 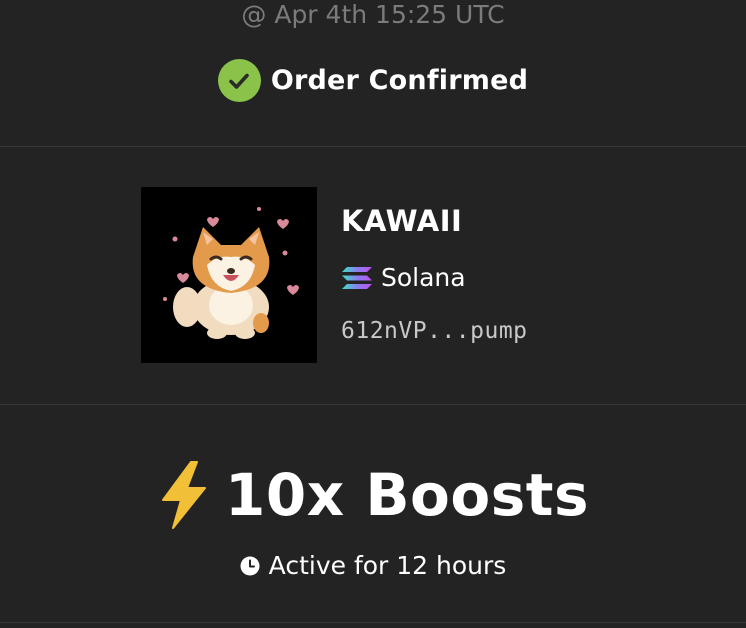 I want to click on solana-icon, so click(x=357, y=277).